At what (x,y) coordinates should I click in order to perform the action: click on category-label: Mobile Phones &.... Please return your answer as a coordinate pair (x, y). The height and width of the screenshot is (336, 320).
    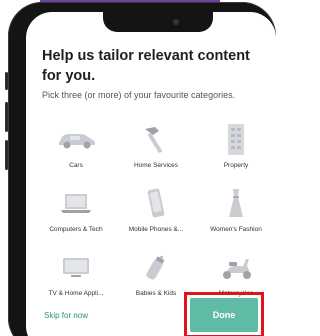
    Looking at the image, I should click on (156, 229).